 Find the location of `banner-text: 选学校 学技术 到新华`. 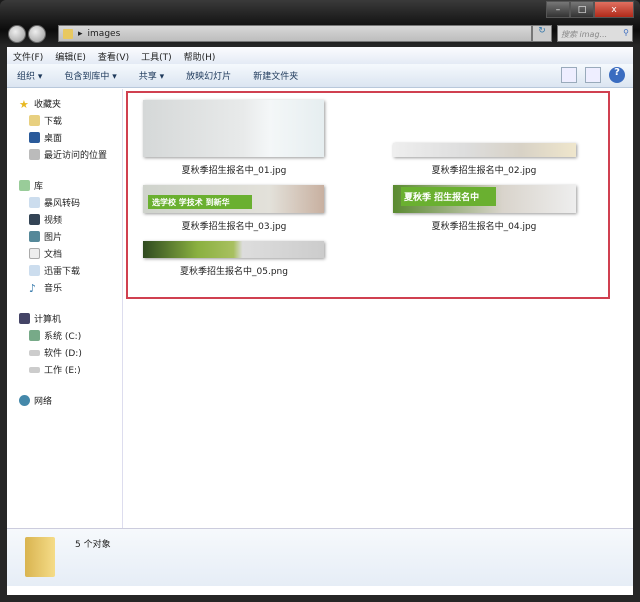

banner-text: 选学校 学技术 到新华 is located at coordinates (200, 202).